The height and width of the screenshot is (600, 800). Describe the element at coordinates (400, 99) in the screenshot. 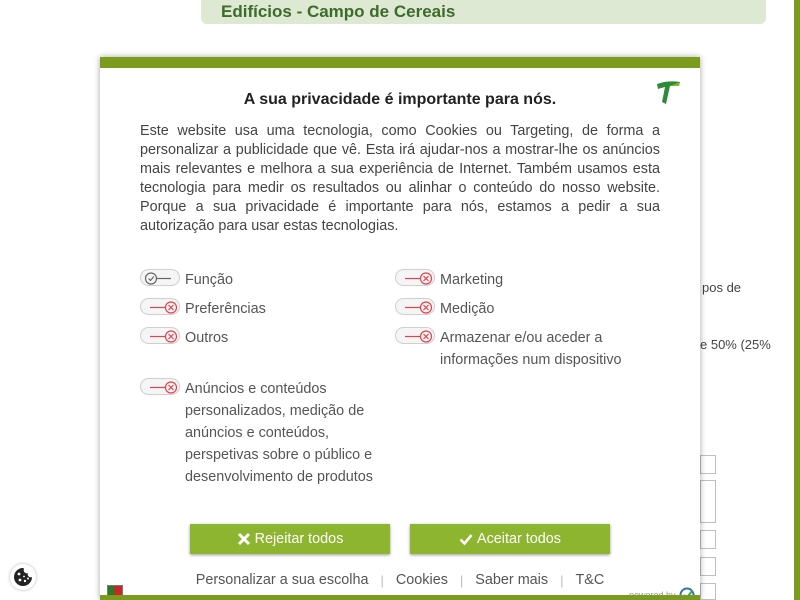

I see `modal-title: A sua privacidade é importante para nós.` at that location.